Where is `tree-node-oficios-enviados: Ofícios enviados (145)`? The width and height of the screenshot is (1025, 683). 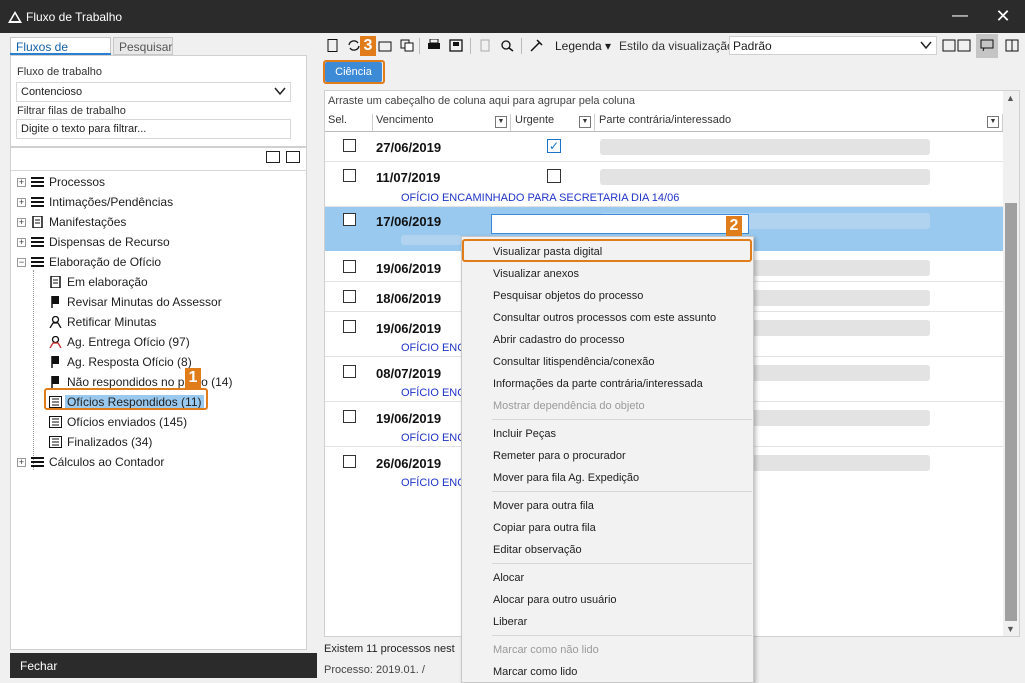 tree-node-oficios-enviados: Ofícios enviados (145) is located at coordinates (157, 423).